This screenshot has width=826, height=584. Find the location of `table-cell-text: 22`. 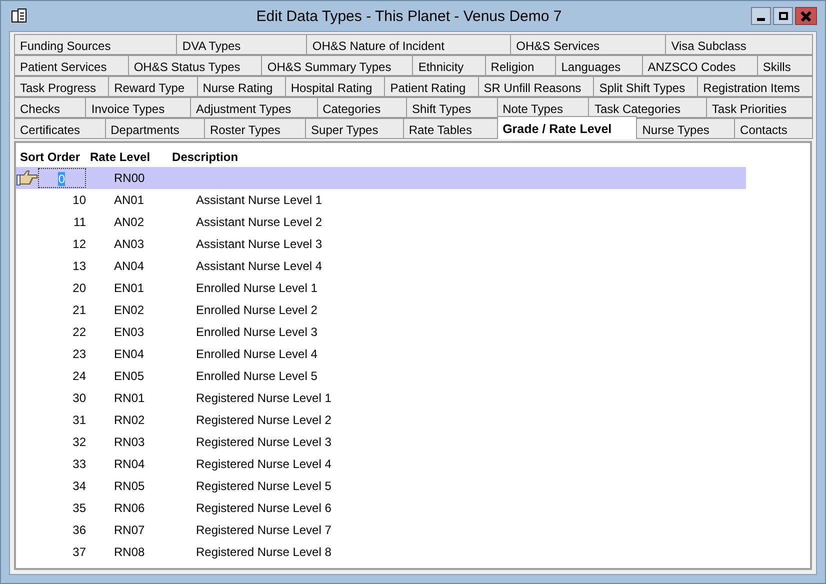

table-cell-text: 22 is located at coordinates (79, 332).